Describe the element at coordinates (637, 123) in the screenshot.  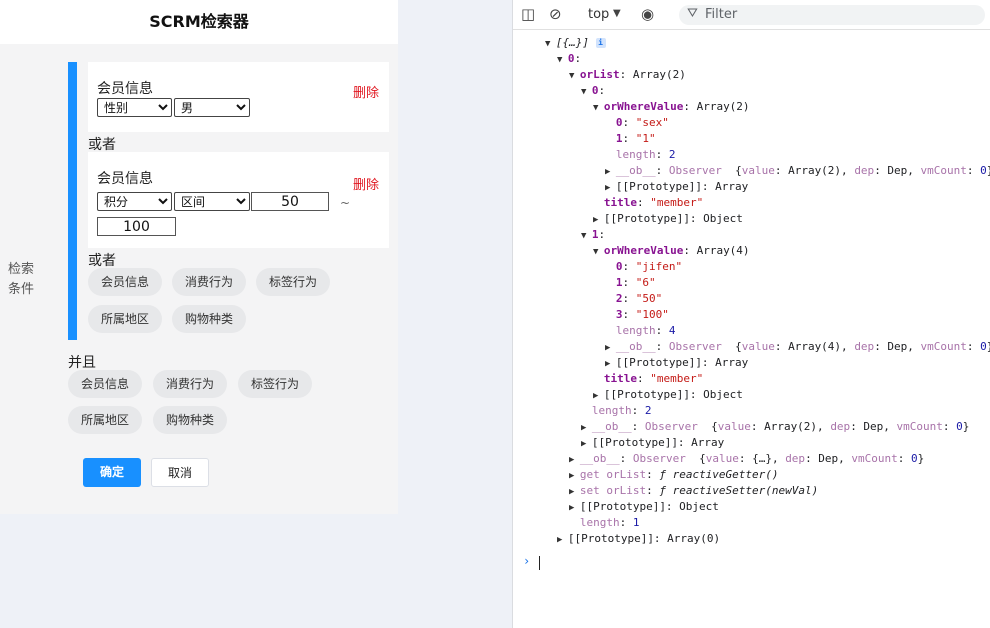
I see `console-tree-row: 0: "sex"` at that location.